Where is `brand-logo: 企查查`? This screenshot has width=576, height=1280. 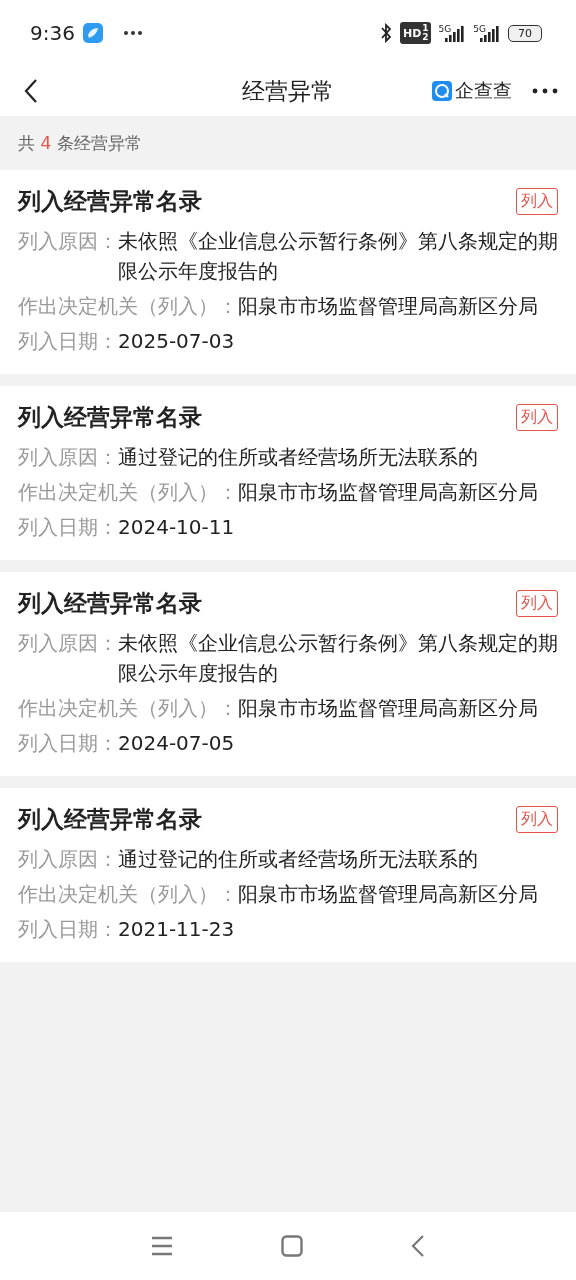 brand-logo: 企查查 is located at coordinates (472, 91).